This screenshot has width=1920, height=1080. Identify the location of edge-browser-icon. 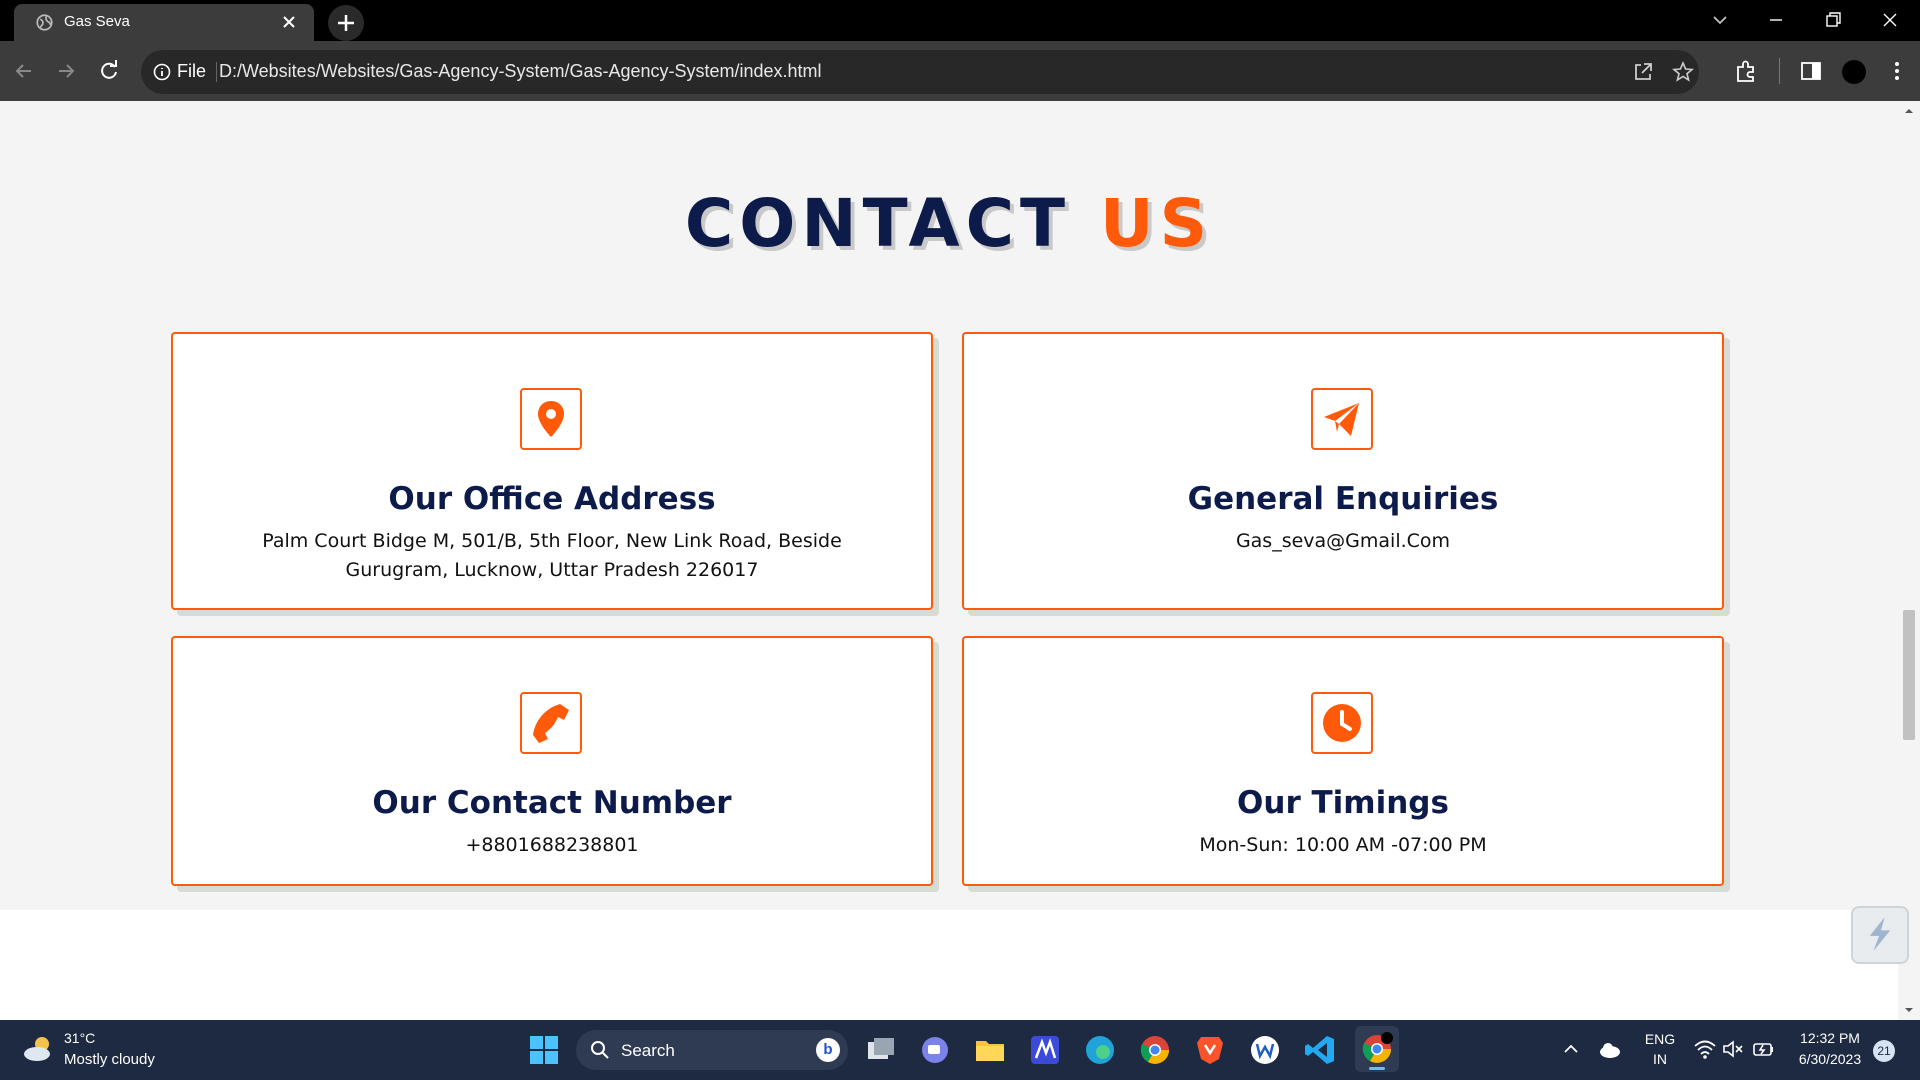
(1100, 1050).